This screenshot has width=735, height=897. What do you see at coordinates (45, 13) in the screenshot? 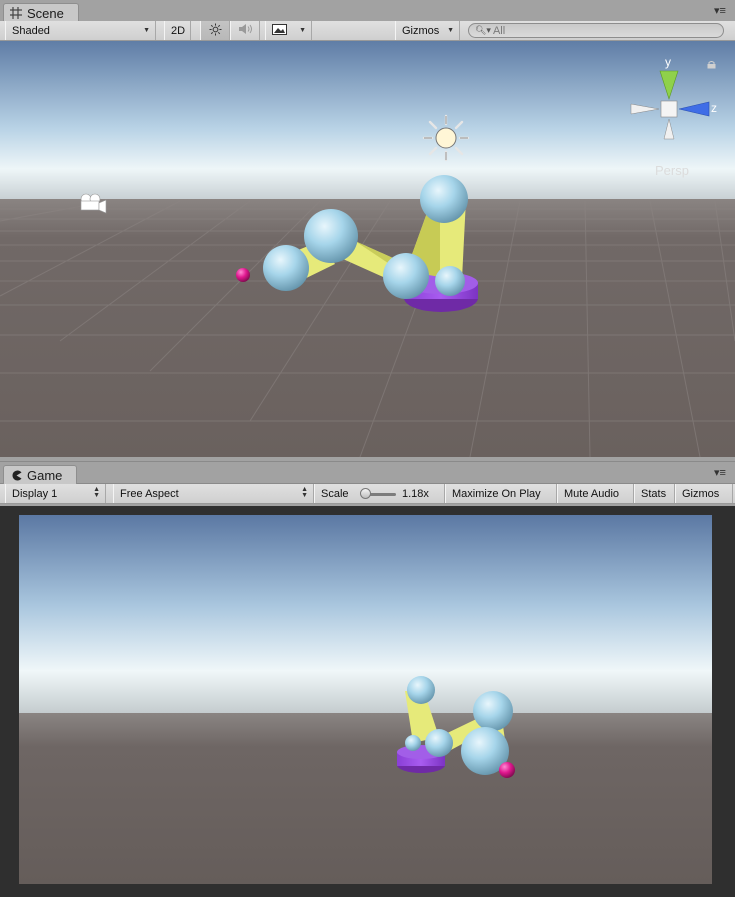
I see `scene-tab-label: Scene` at bounding box center [45, 13].